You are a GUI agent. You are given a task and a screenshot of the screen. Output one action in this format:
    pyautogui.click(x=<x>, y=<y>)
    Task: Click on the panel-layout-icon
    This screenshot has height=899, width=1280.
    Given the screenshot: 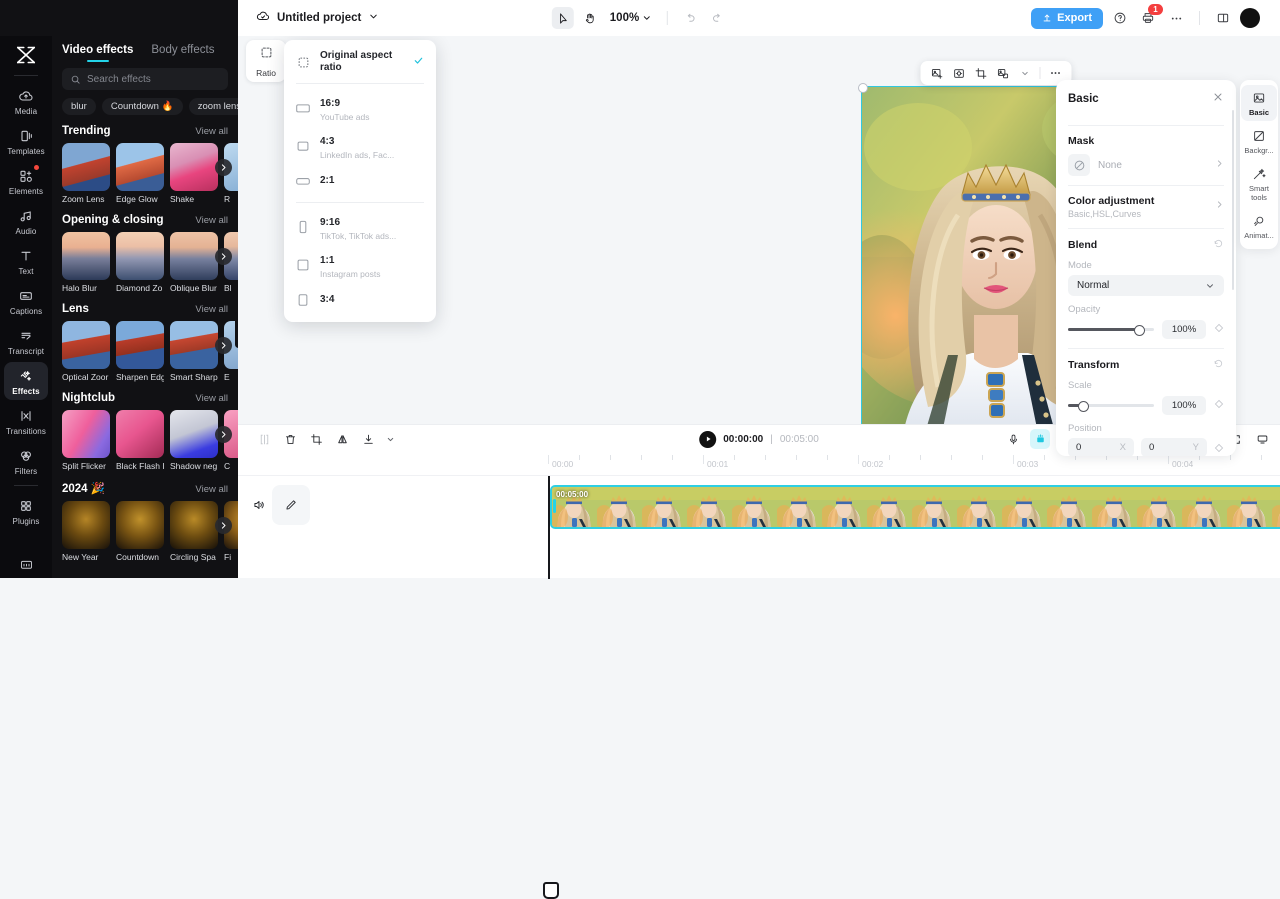 What is the action you would take?
    pyautogui.click(x=1223, y=18)
    